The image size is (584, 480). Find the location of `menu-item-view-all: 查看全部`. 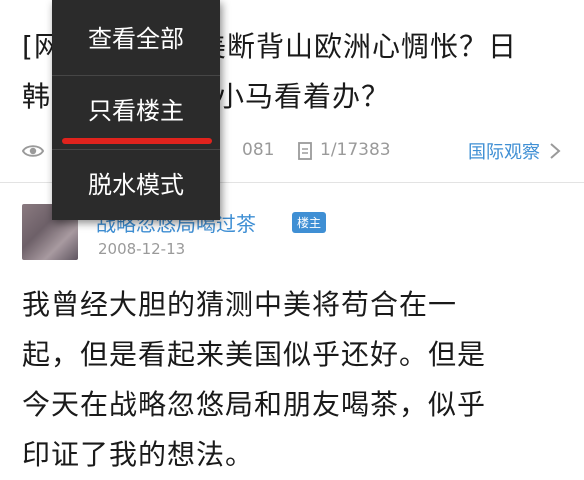

menu-item-view-all: 查看全部 is located at coordinates (136, 39).